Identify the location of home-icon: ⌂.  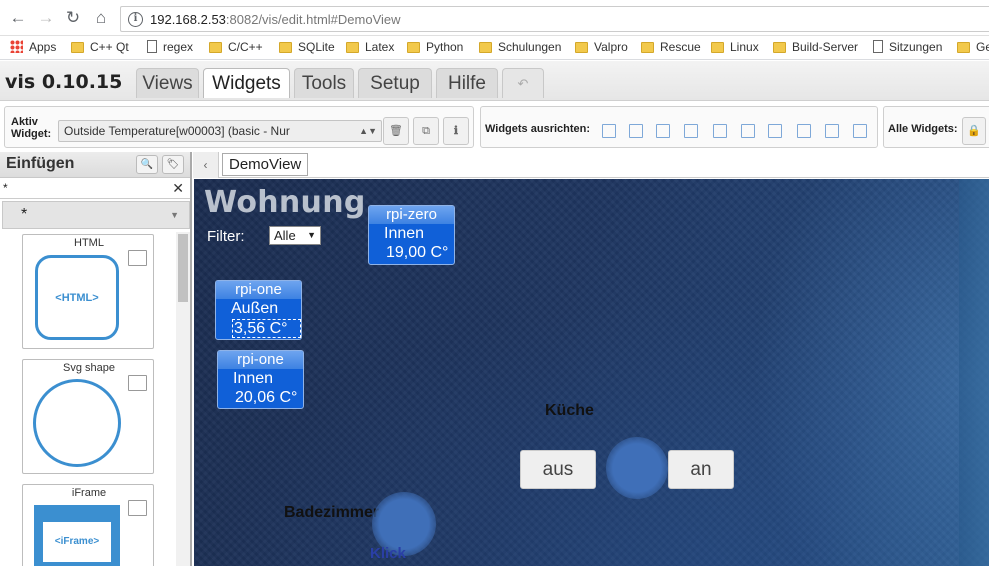
(101, 18).